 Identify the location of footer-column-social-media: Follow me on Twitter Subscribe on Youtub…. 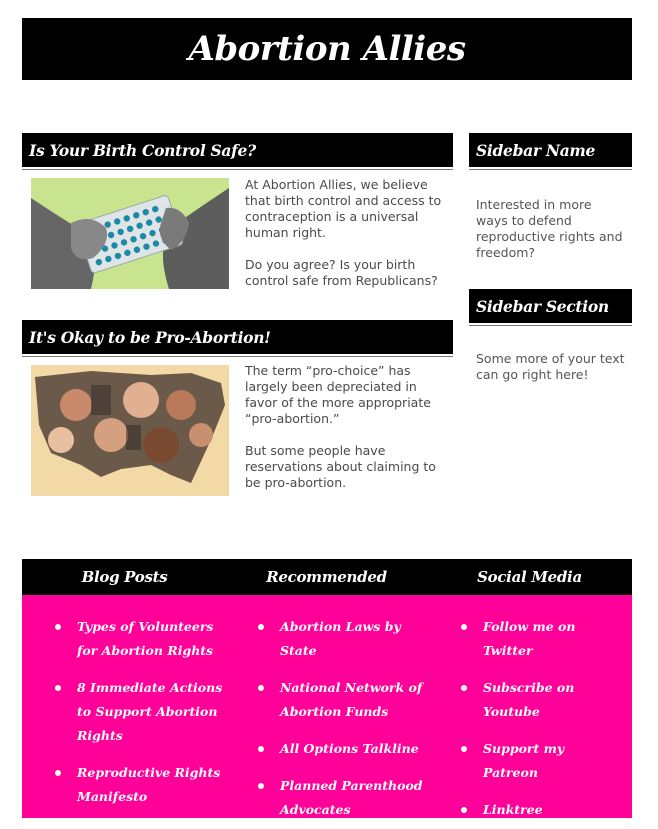
(542, 722).